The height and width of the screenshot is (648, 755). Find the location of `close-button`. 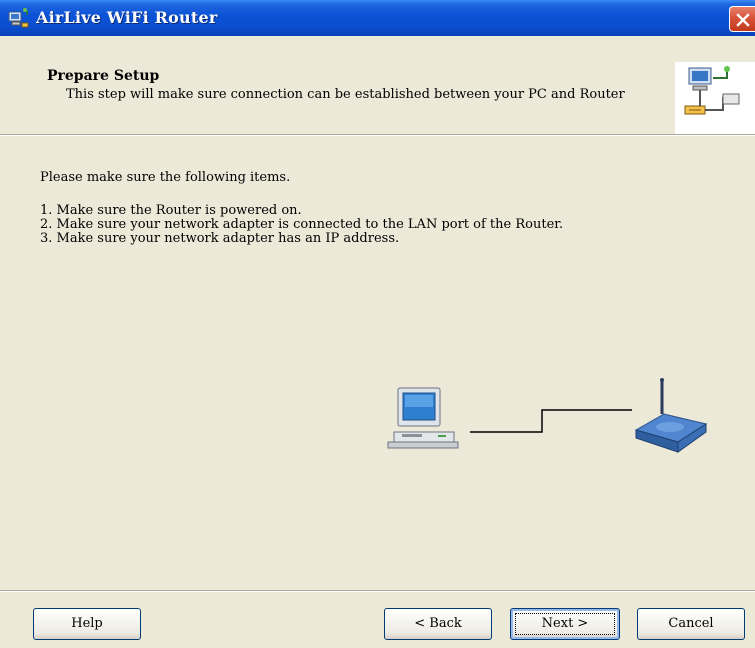

close-button is located at coordinates (742, 19).